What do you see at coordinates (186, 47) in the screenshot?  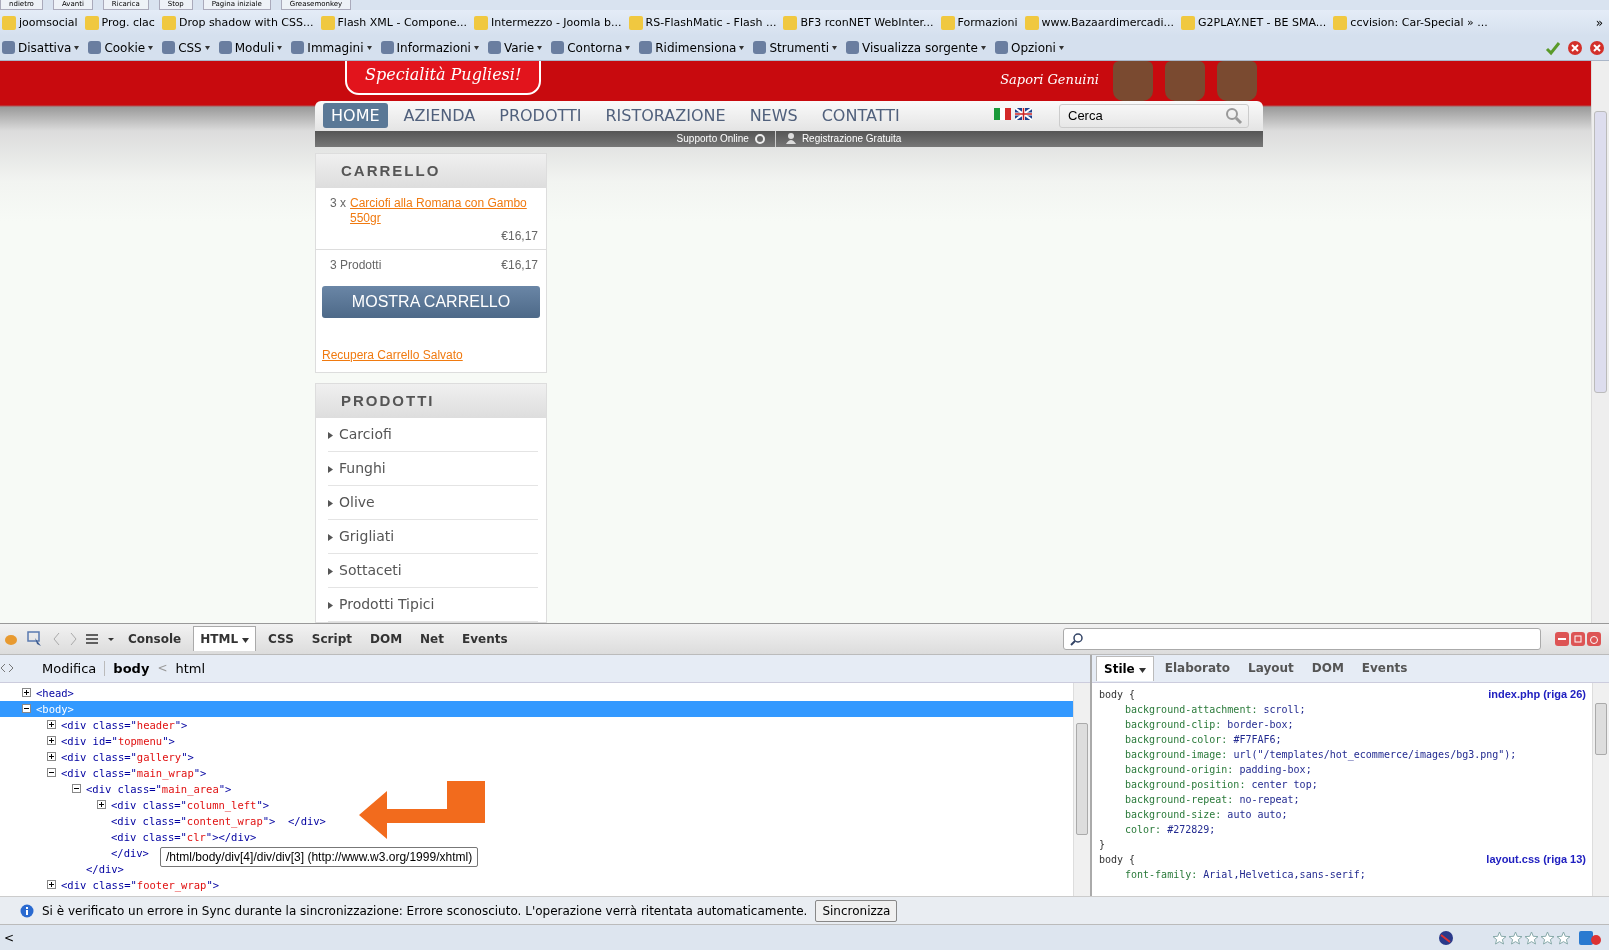 I see `toolbar-menu: CSS` at bounding box center [186, 47].